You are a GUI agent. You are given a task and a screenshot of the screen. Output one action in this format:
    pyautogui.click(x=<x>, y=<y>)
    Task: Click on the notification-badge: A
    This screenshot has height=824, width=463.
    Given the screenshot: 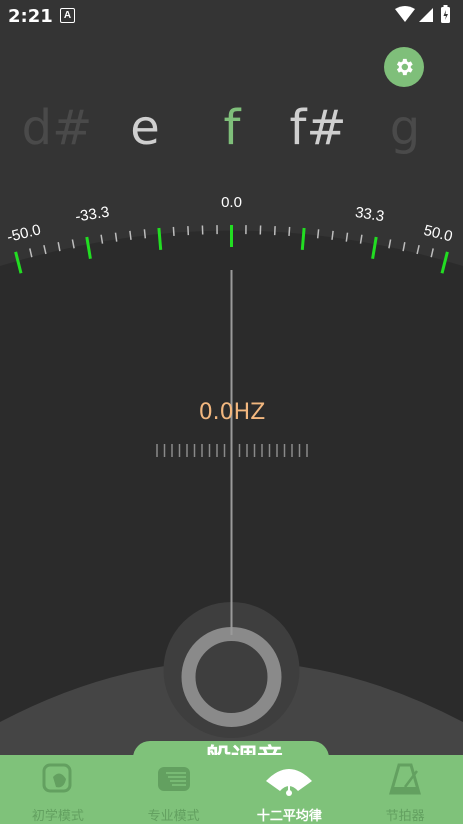 What is the action you would take?
    pyautogui.click(x=67, y=15)
    